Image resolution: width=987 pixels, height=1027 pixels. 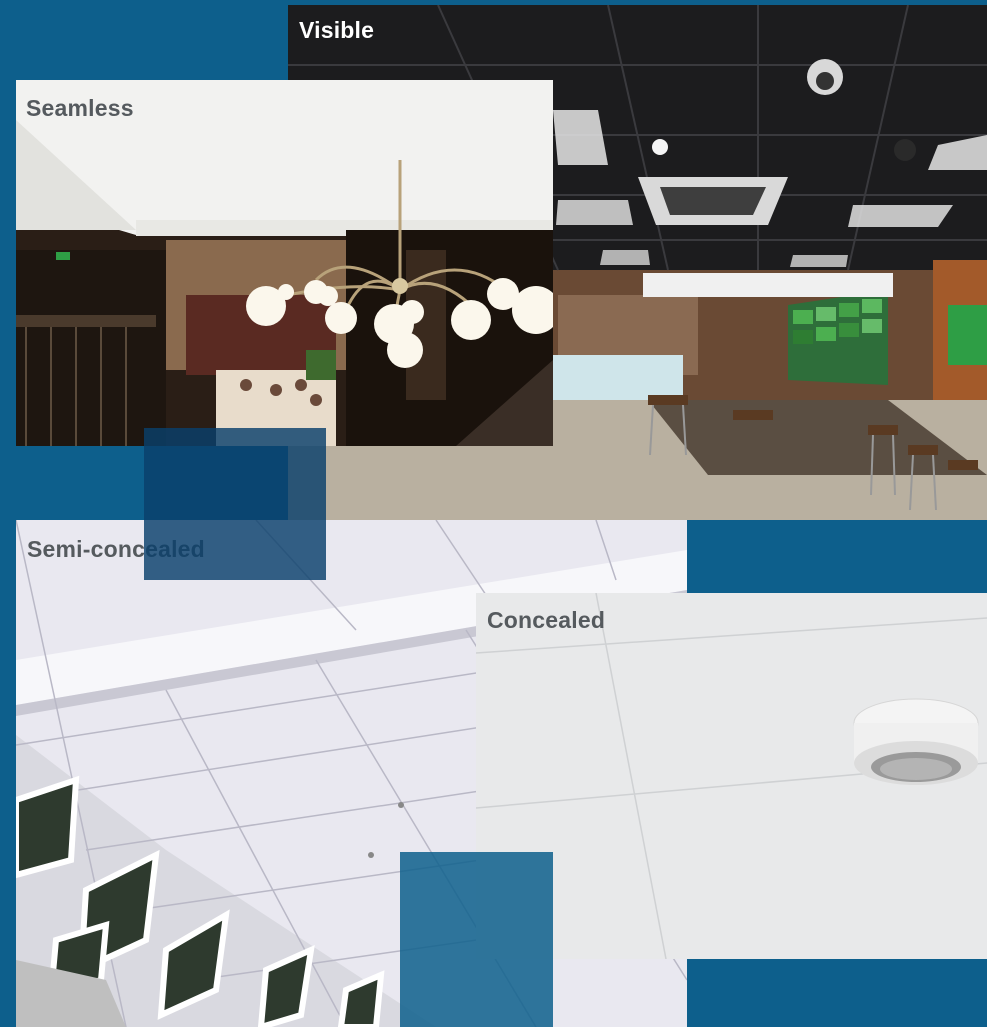 What do you see at coordinates (235, 504) in the screenshot?
I see `overlay-block-top` at bounding box center [235, 504].